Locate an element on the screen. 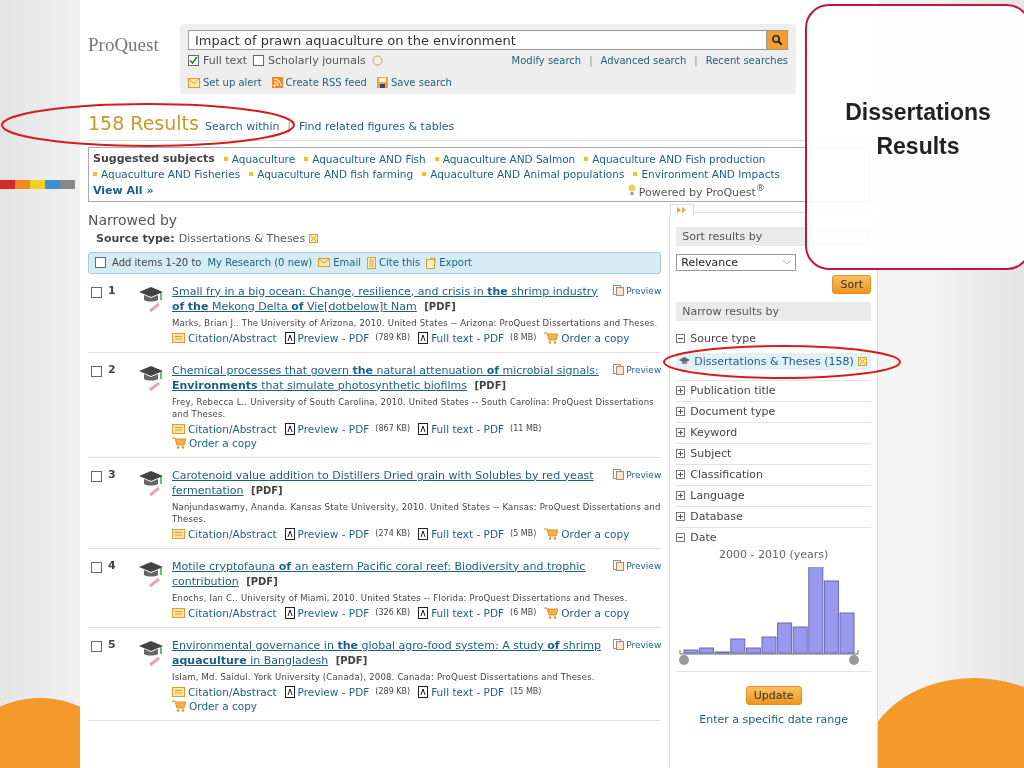 Image resolution: width=1024 pixels, height=768 pixels. action-link: Set up alert is located at coordinates (225, 82).